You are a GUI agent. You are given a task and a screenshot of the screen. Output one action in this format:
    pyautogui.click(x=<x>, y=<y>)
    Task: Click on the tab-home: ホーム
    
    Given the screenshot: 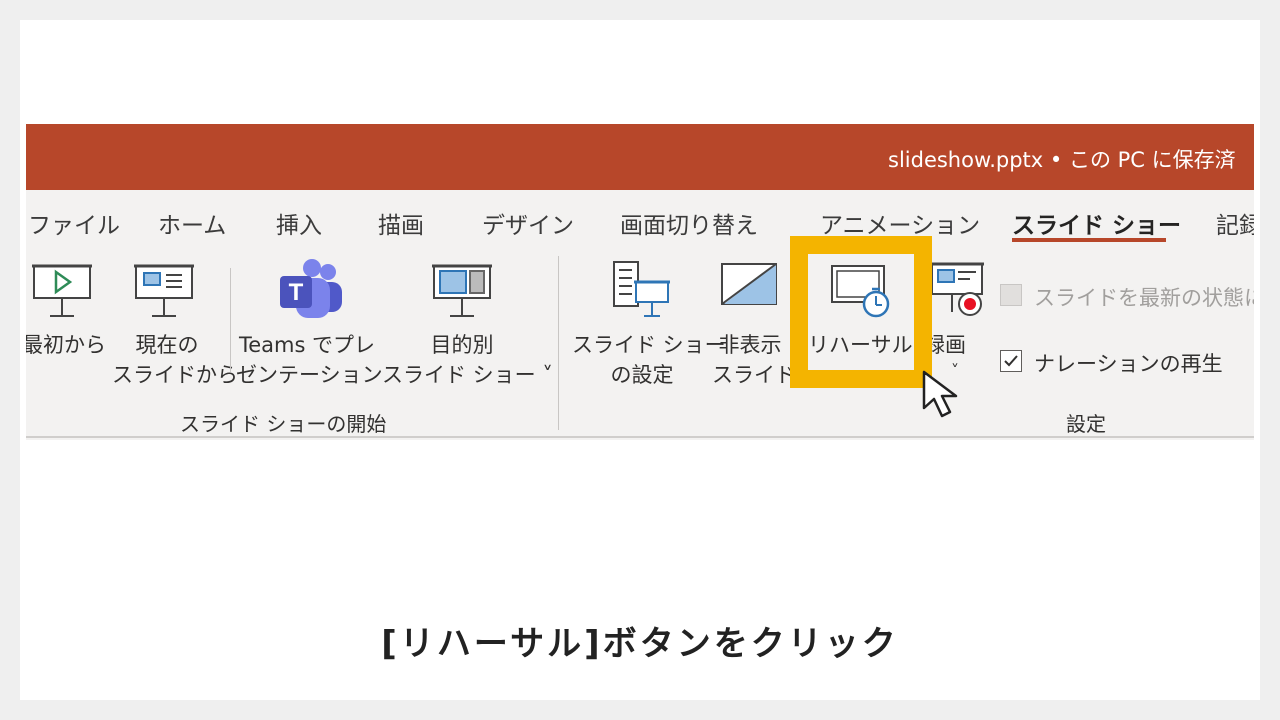 What is the action you would take?
    pyautogui.click(x=192, y=223)
    